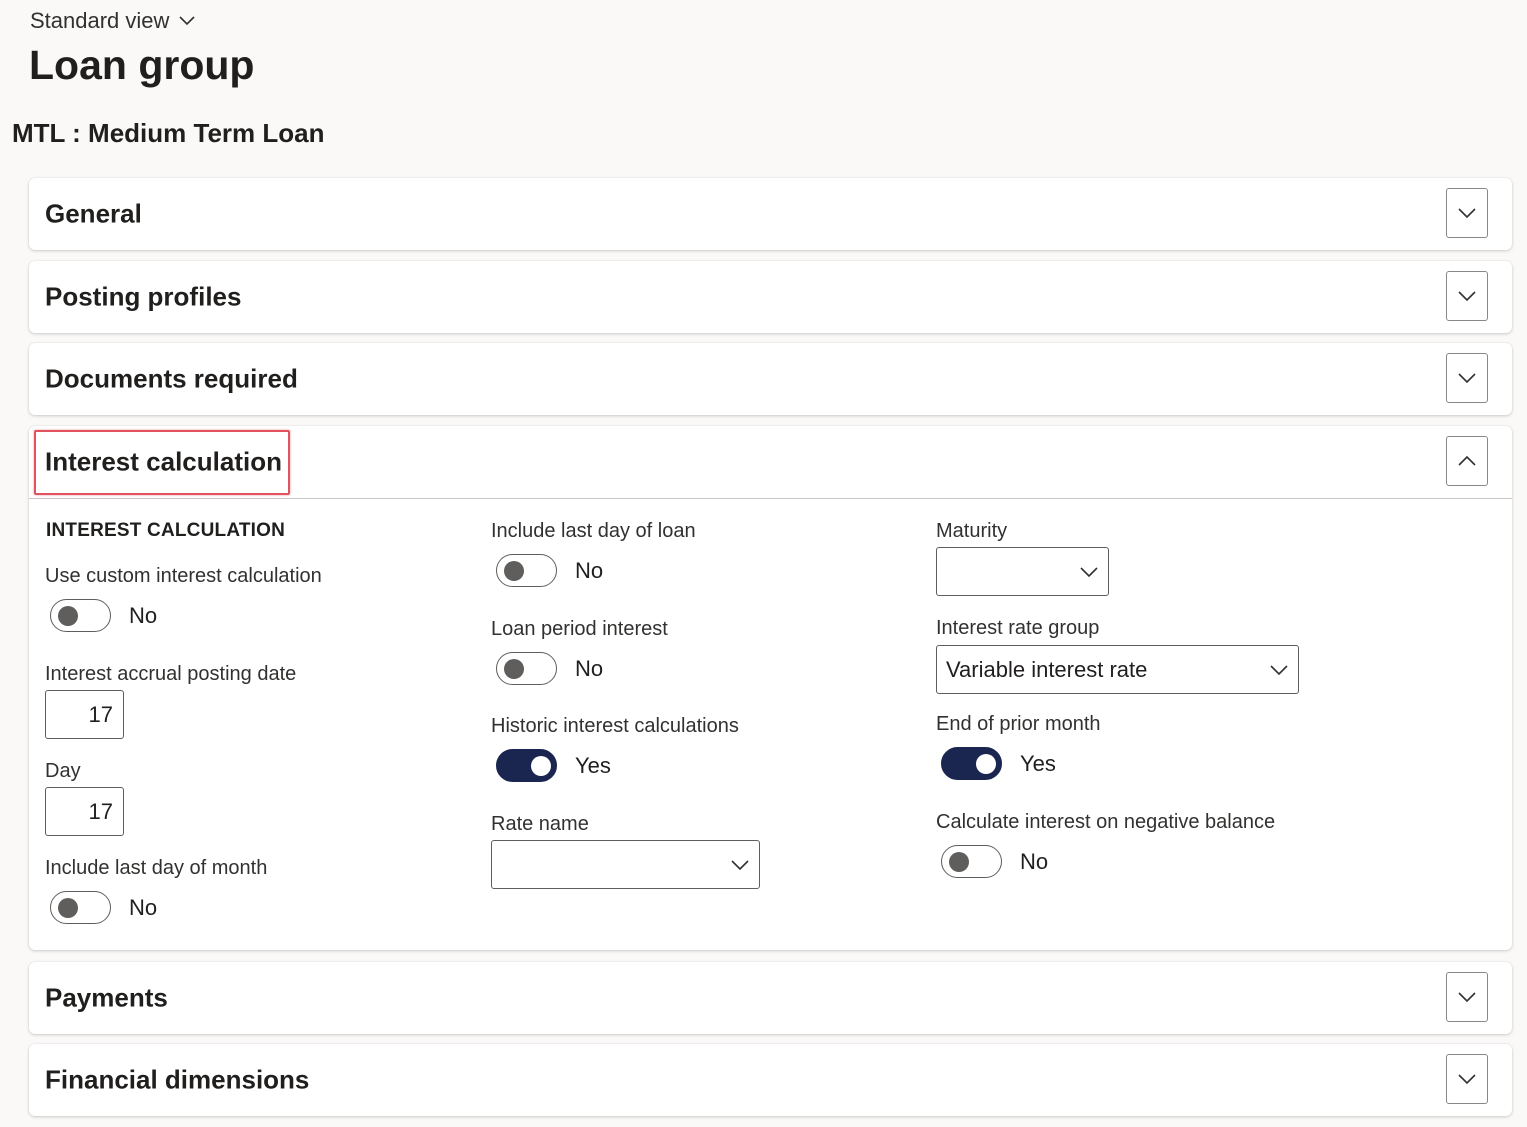  I want to click on interest-rate-group-select: Variable interest rate, so click(1117, 669).